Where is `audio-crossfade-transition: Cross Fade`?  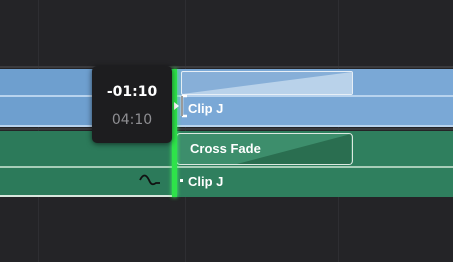
audio-crossfade-transition: Cross Fade is located at coordinates (264, 149).